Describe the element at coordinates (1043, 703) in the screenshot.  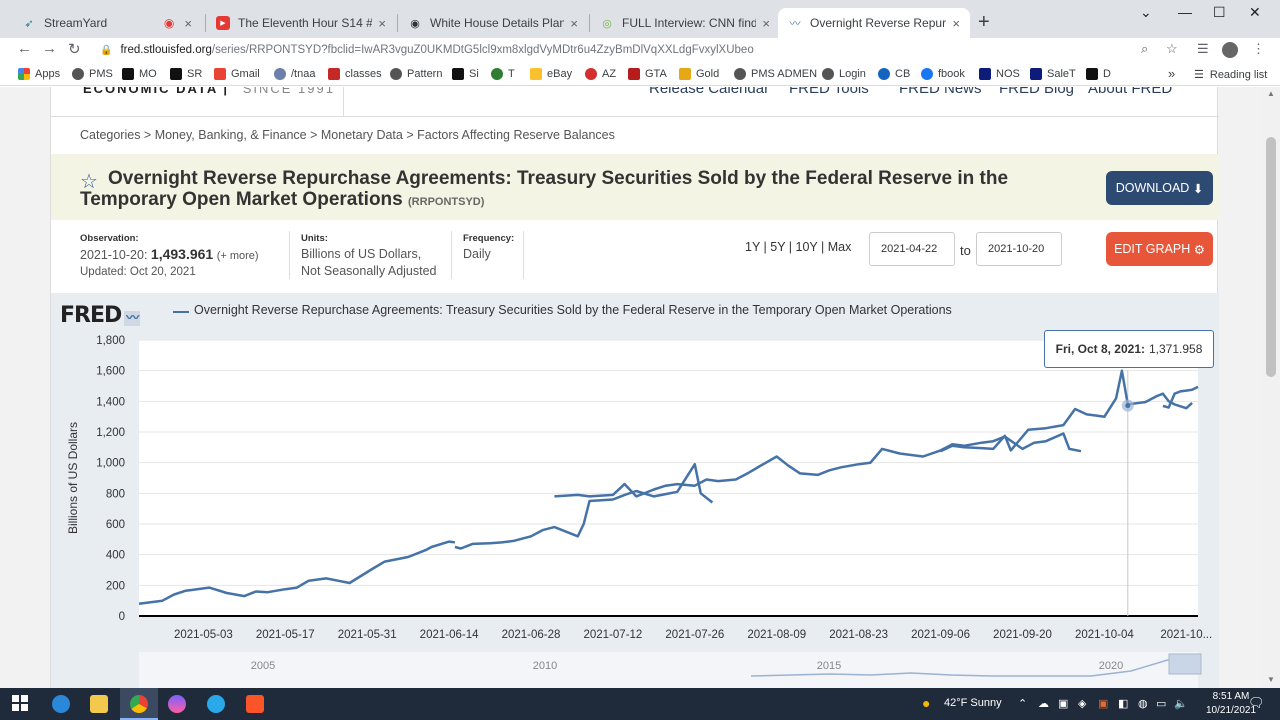
I see `tray-cloud-icon: ☁` at that location.